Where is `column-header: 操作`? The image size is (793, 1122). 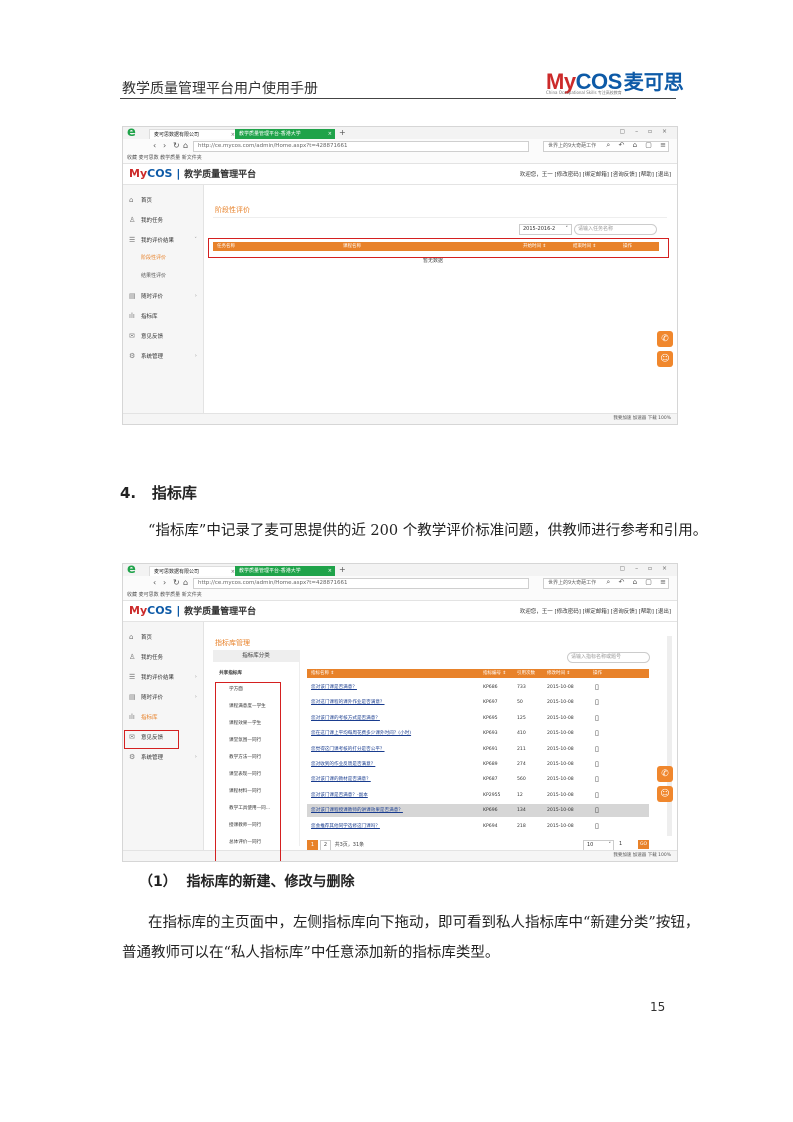
column-header: 操作 is located at coordinates (597, 673).